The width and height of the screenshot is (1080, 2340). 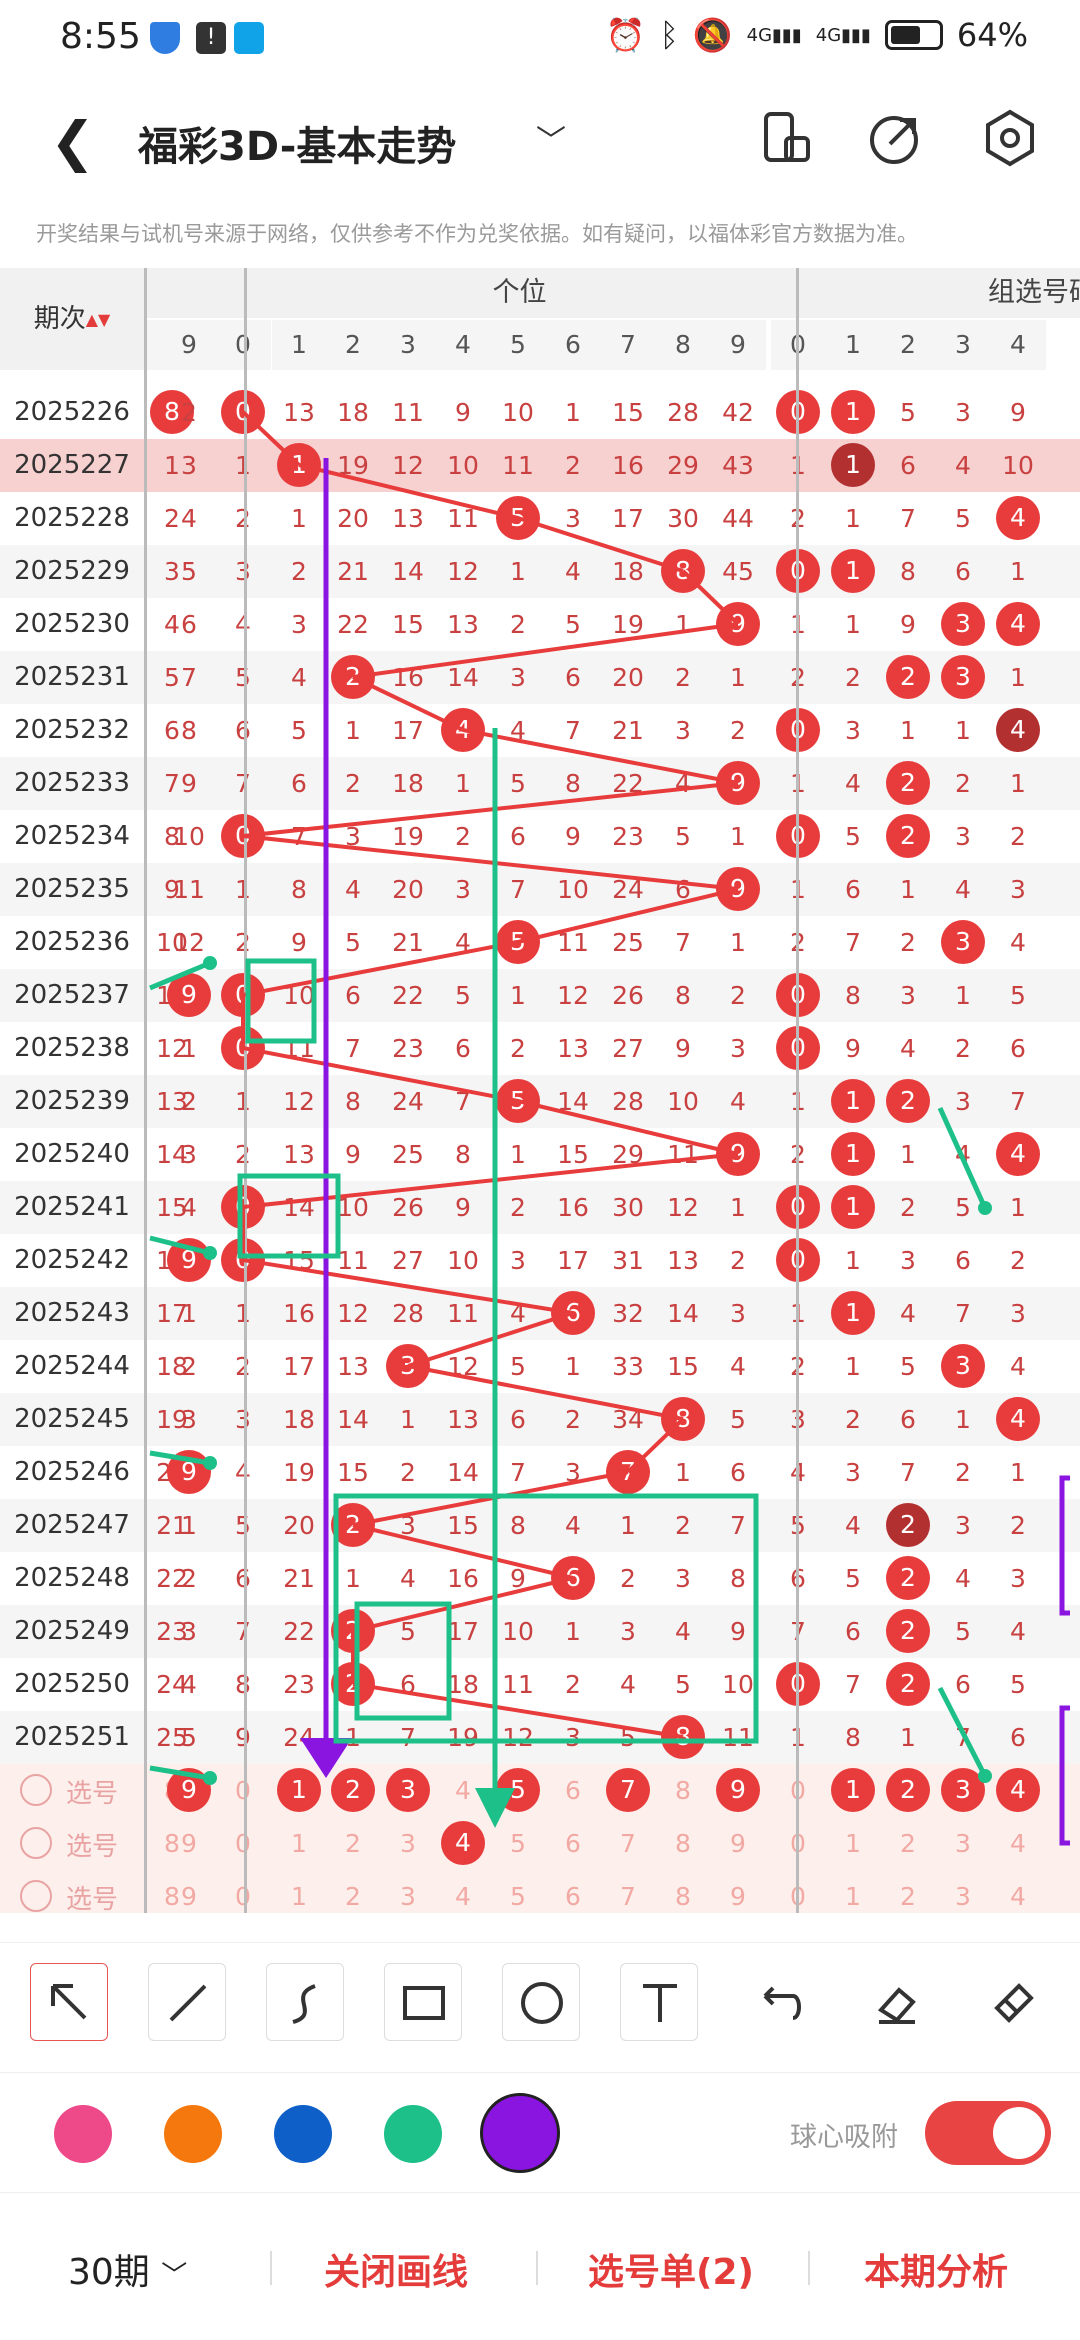 What do you see at coordinates (305, 2002) in the screenshot?
I see `curve-tool` at bounding box center [305, 2002].